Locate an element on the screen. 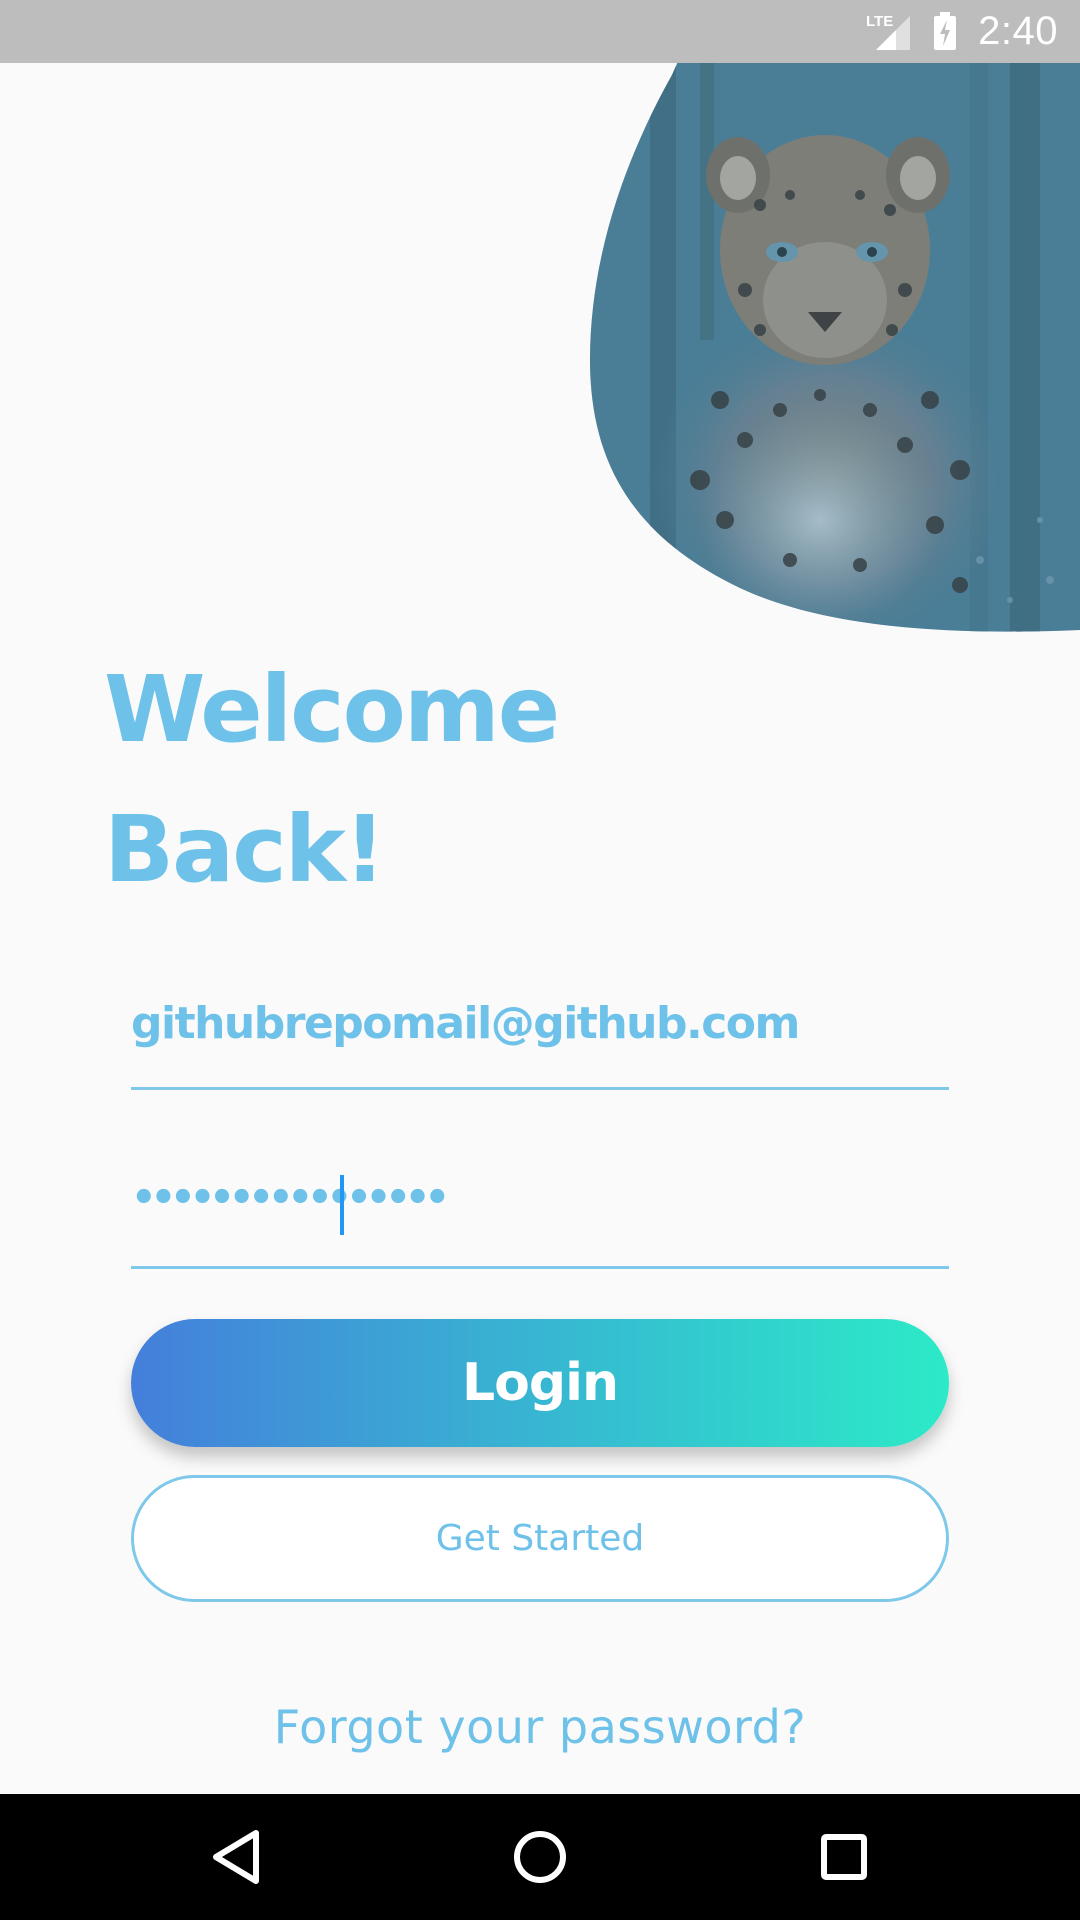  get-started-button: Get Started is located at coordinates (540, 1538).